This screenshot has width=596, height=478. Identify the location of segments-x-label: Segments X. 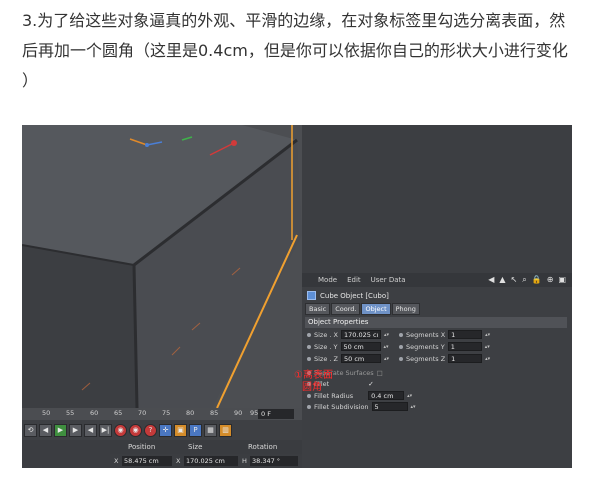
(426, 334).